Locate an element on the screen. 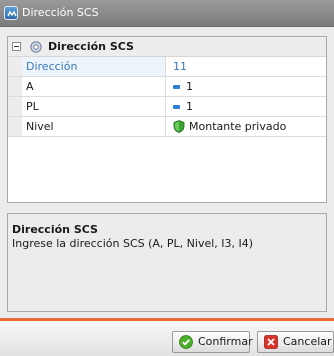 This screenshot has height=356, width=334. footer-bar: Confirmar Cancelar is located at coordinates (167, 337).